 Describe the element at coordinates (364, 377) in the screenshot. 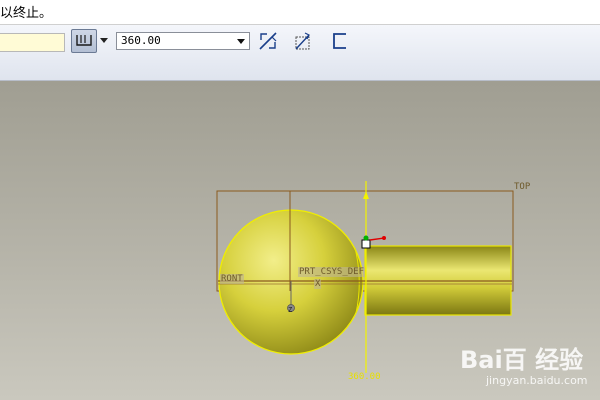

I see `depth-dimension-label: 360.00` at that location.